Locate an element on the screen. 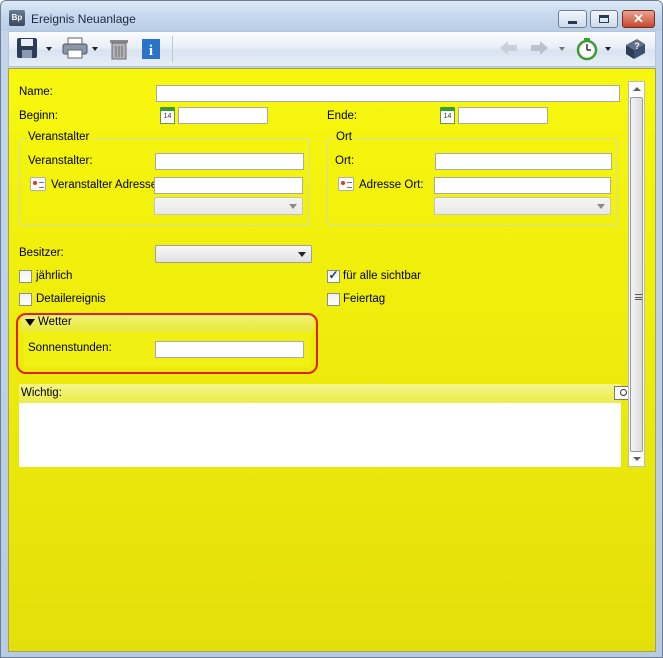 This screenshot has height=658, width=663. adresse-ort-input is located at coordinates (522, 185).